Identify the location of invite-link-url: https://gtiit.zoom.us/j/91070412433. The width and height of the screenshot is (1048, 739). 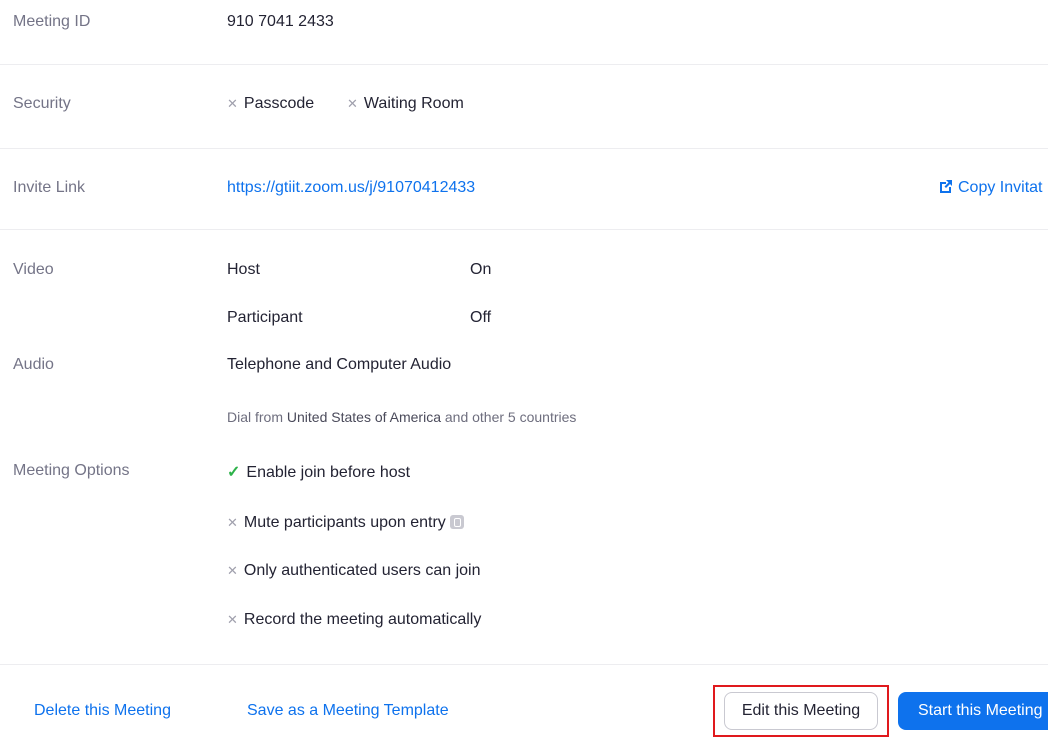
(351, 188).